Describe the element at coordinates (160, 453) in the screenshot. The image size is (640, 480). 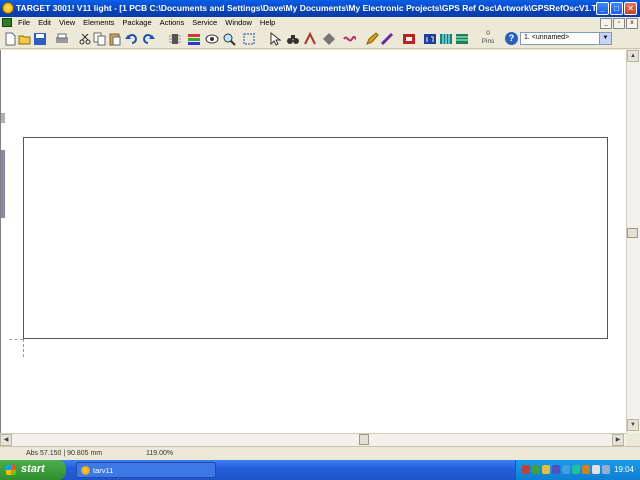
I see `status-zoom: 119.00%` at that location.